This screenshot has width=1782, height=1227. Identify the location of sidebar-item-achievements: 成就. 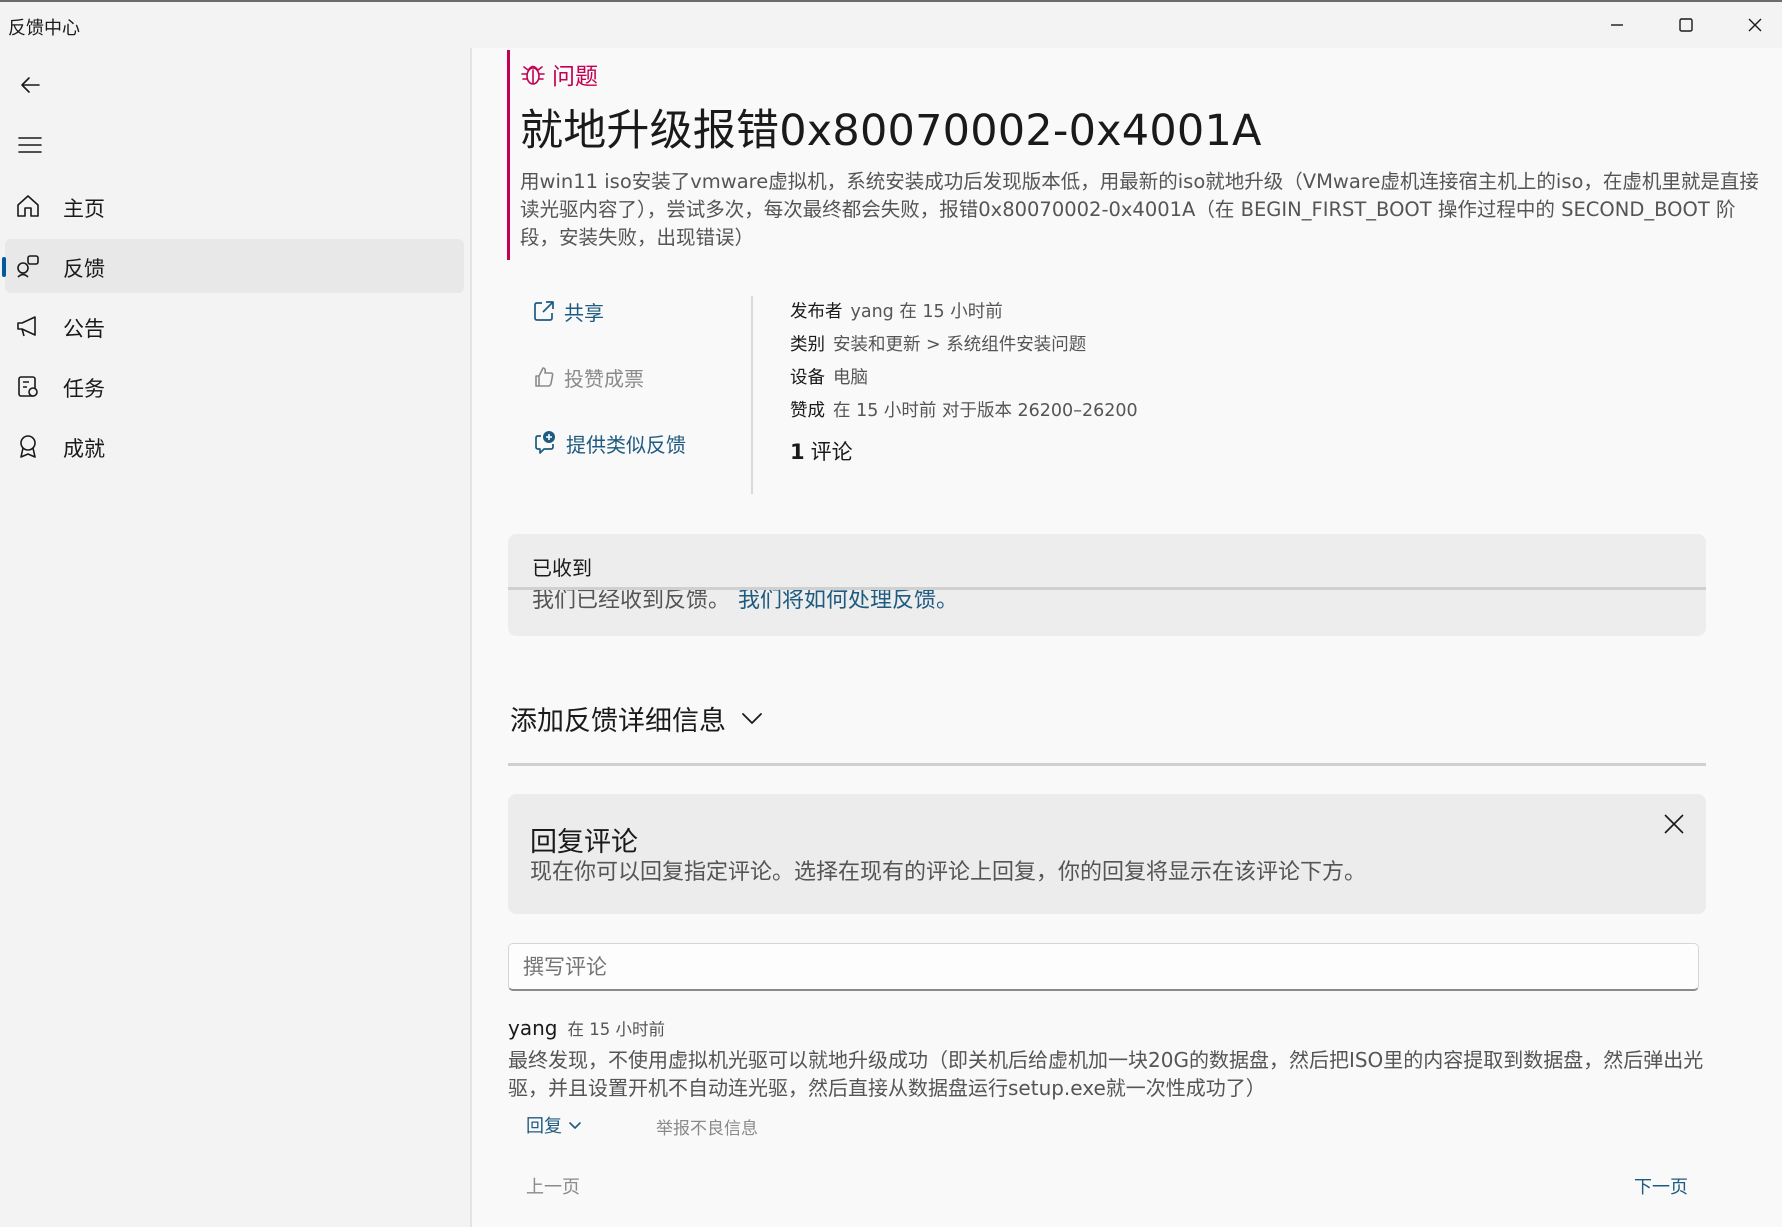
(234, 446).